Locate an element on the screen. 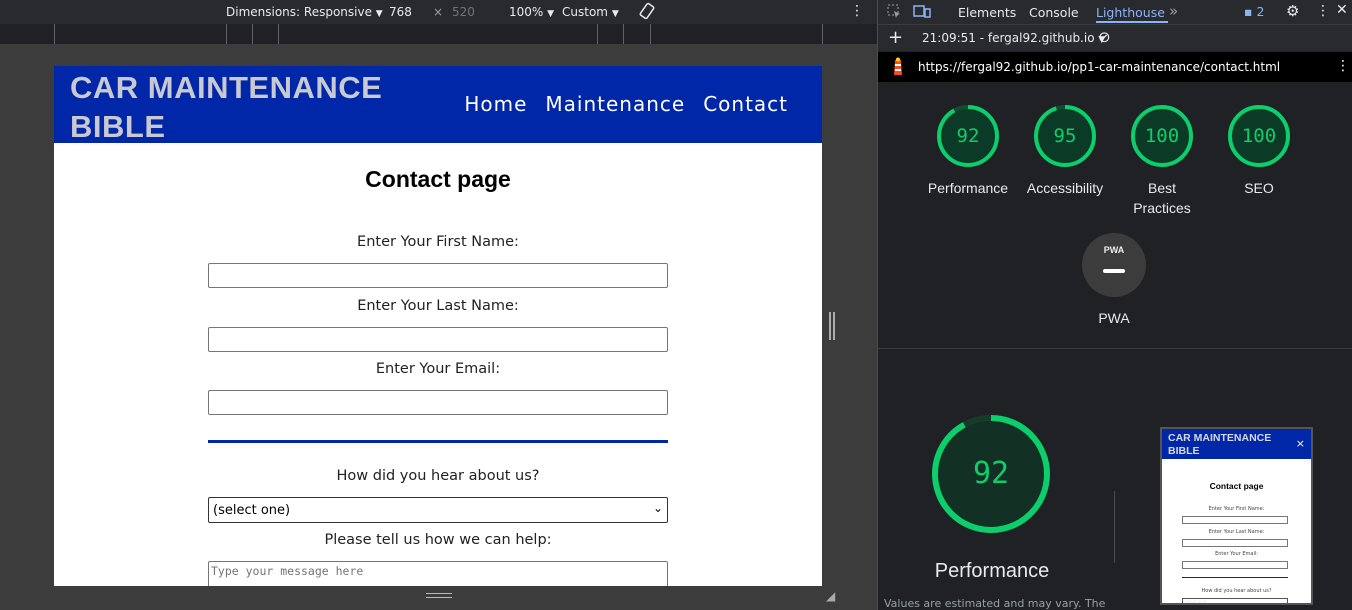 This screenshot has height=610, width=1352. help-label: Please tell us how we can help: is located at coordinates (438, 540).